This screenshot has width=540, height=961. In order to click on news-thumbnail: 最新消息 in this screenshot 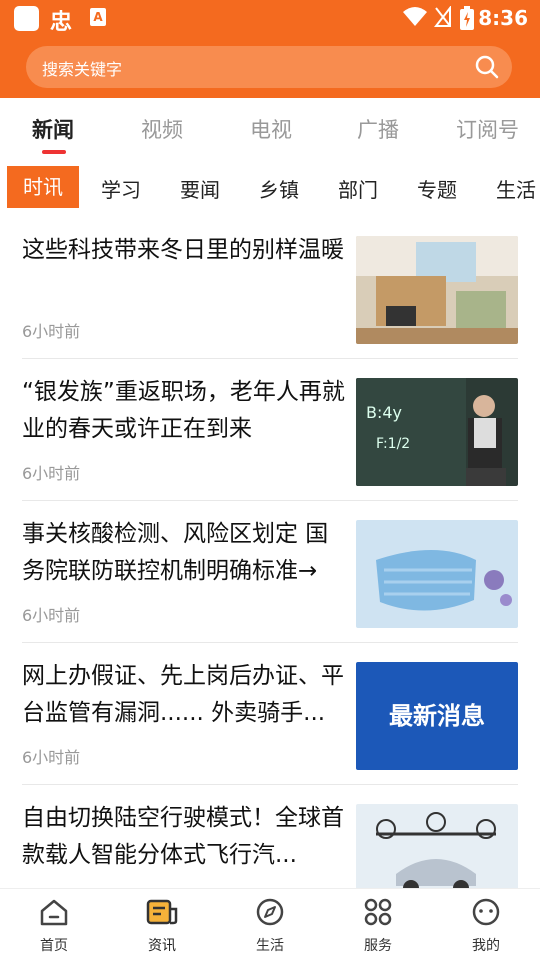, I will do `click(437, 716)`.